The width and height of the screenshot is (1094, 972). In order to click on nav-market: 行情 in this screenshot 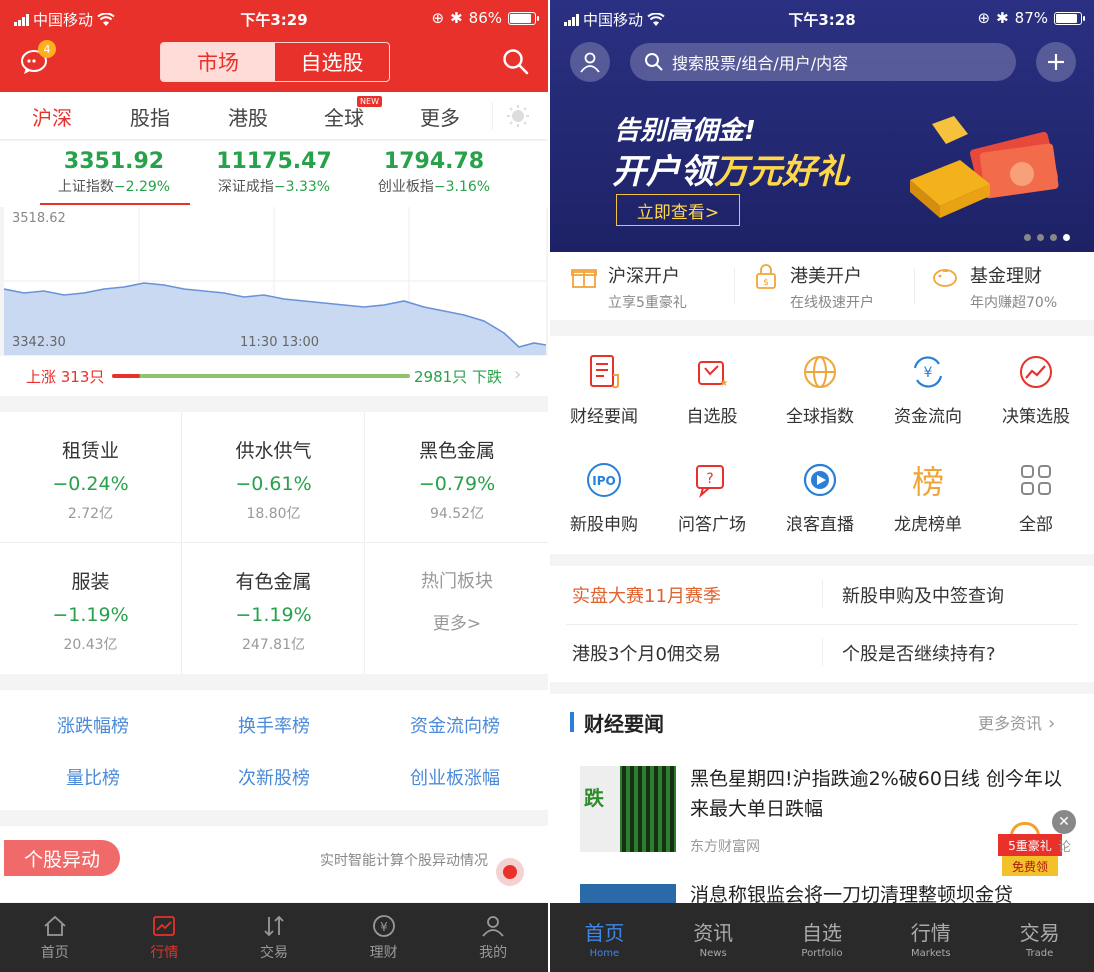, I will do `click(165, 937)`.